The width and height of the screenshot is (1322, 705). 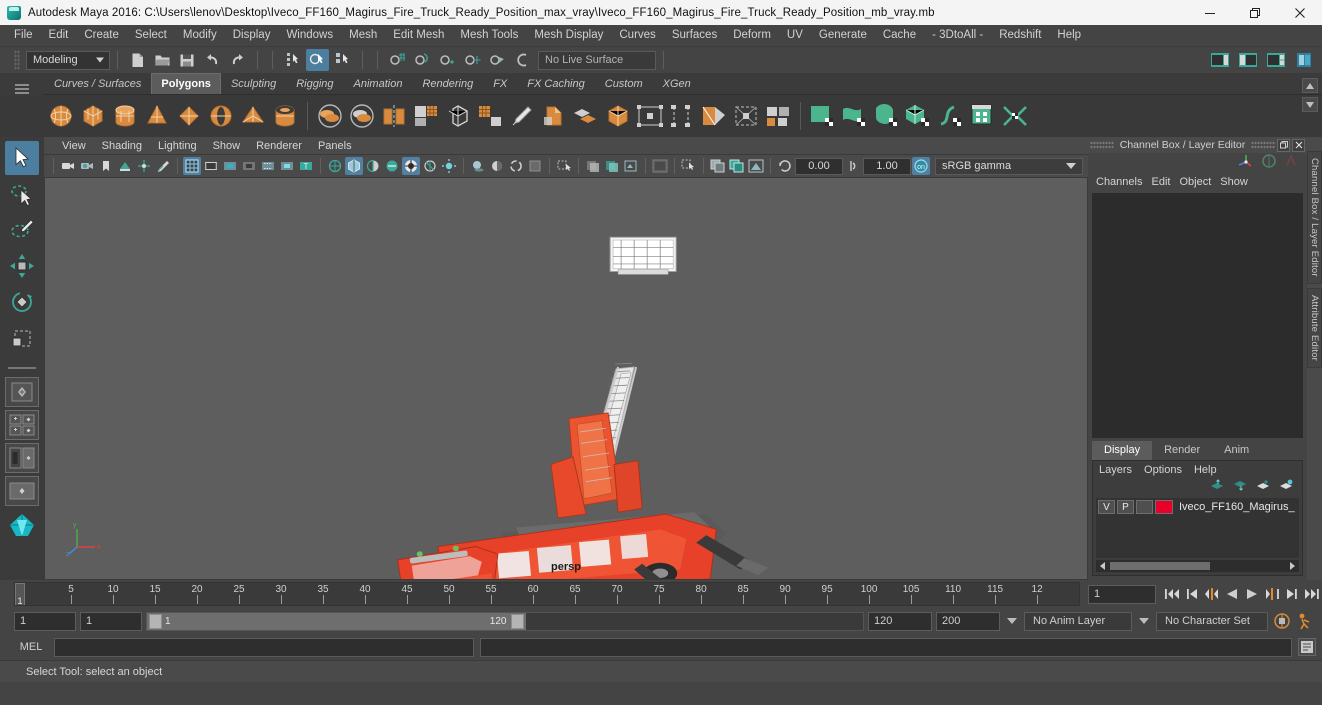 What do you see at coordinates (886, 647) in the screenshot?
I see `command-output` at bounding box center [886, 647].